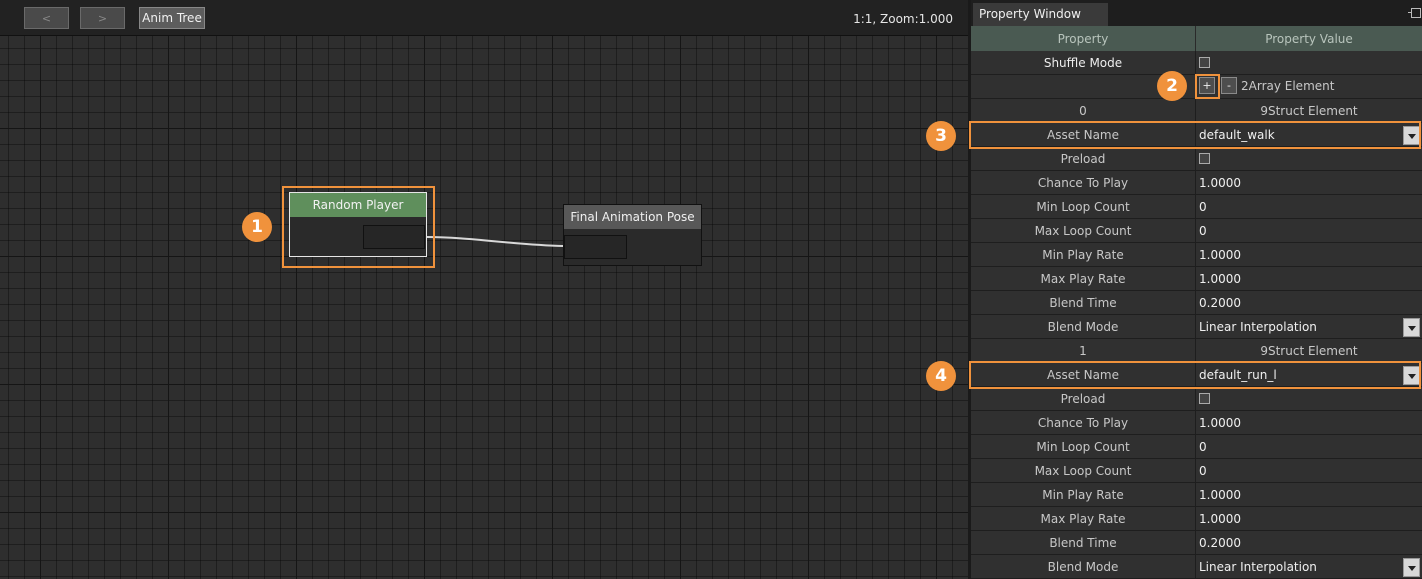  Describe the element at coordinates (903, 19) in the screenshot. I see `zoom-status: 1:1, Zoom:1.000` at that location.